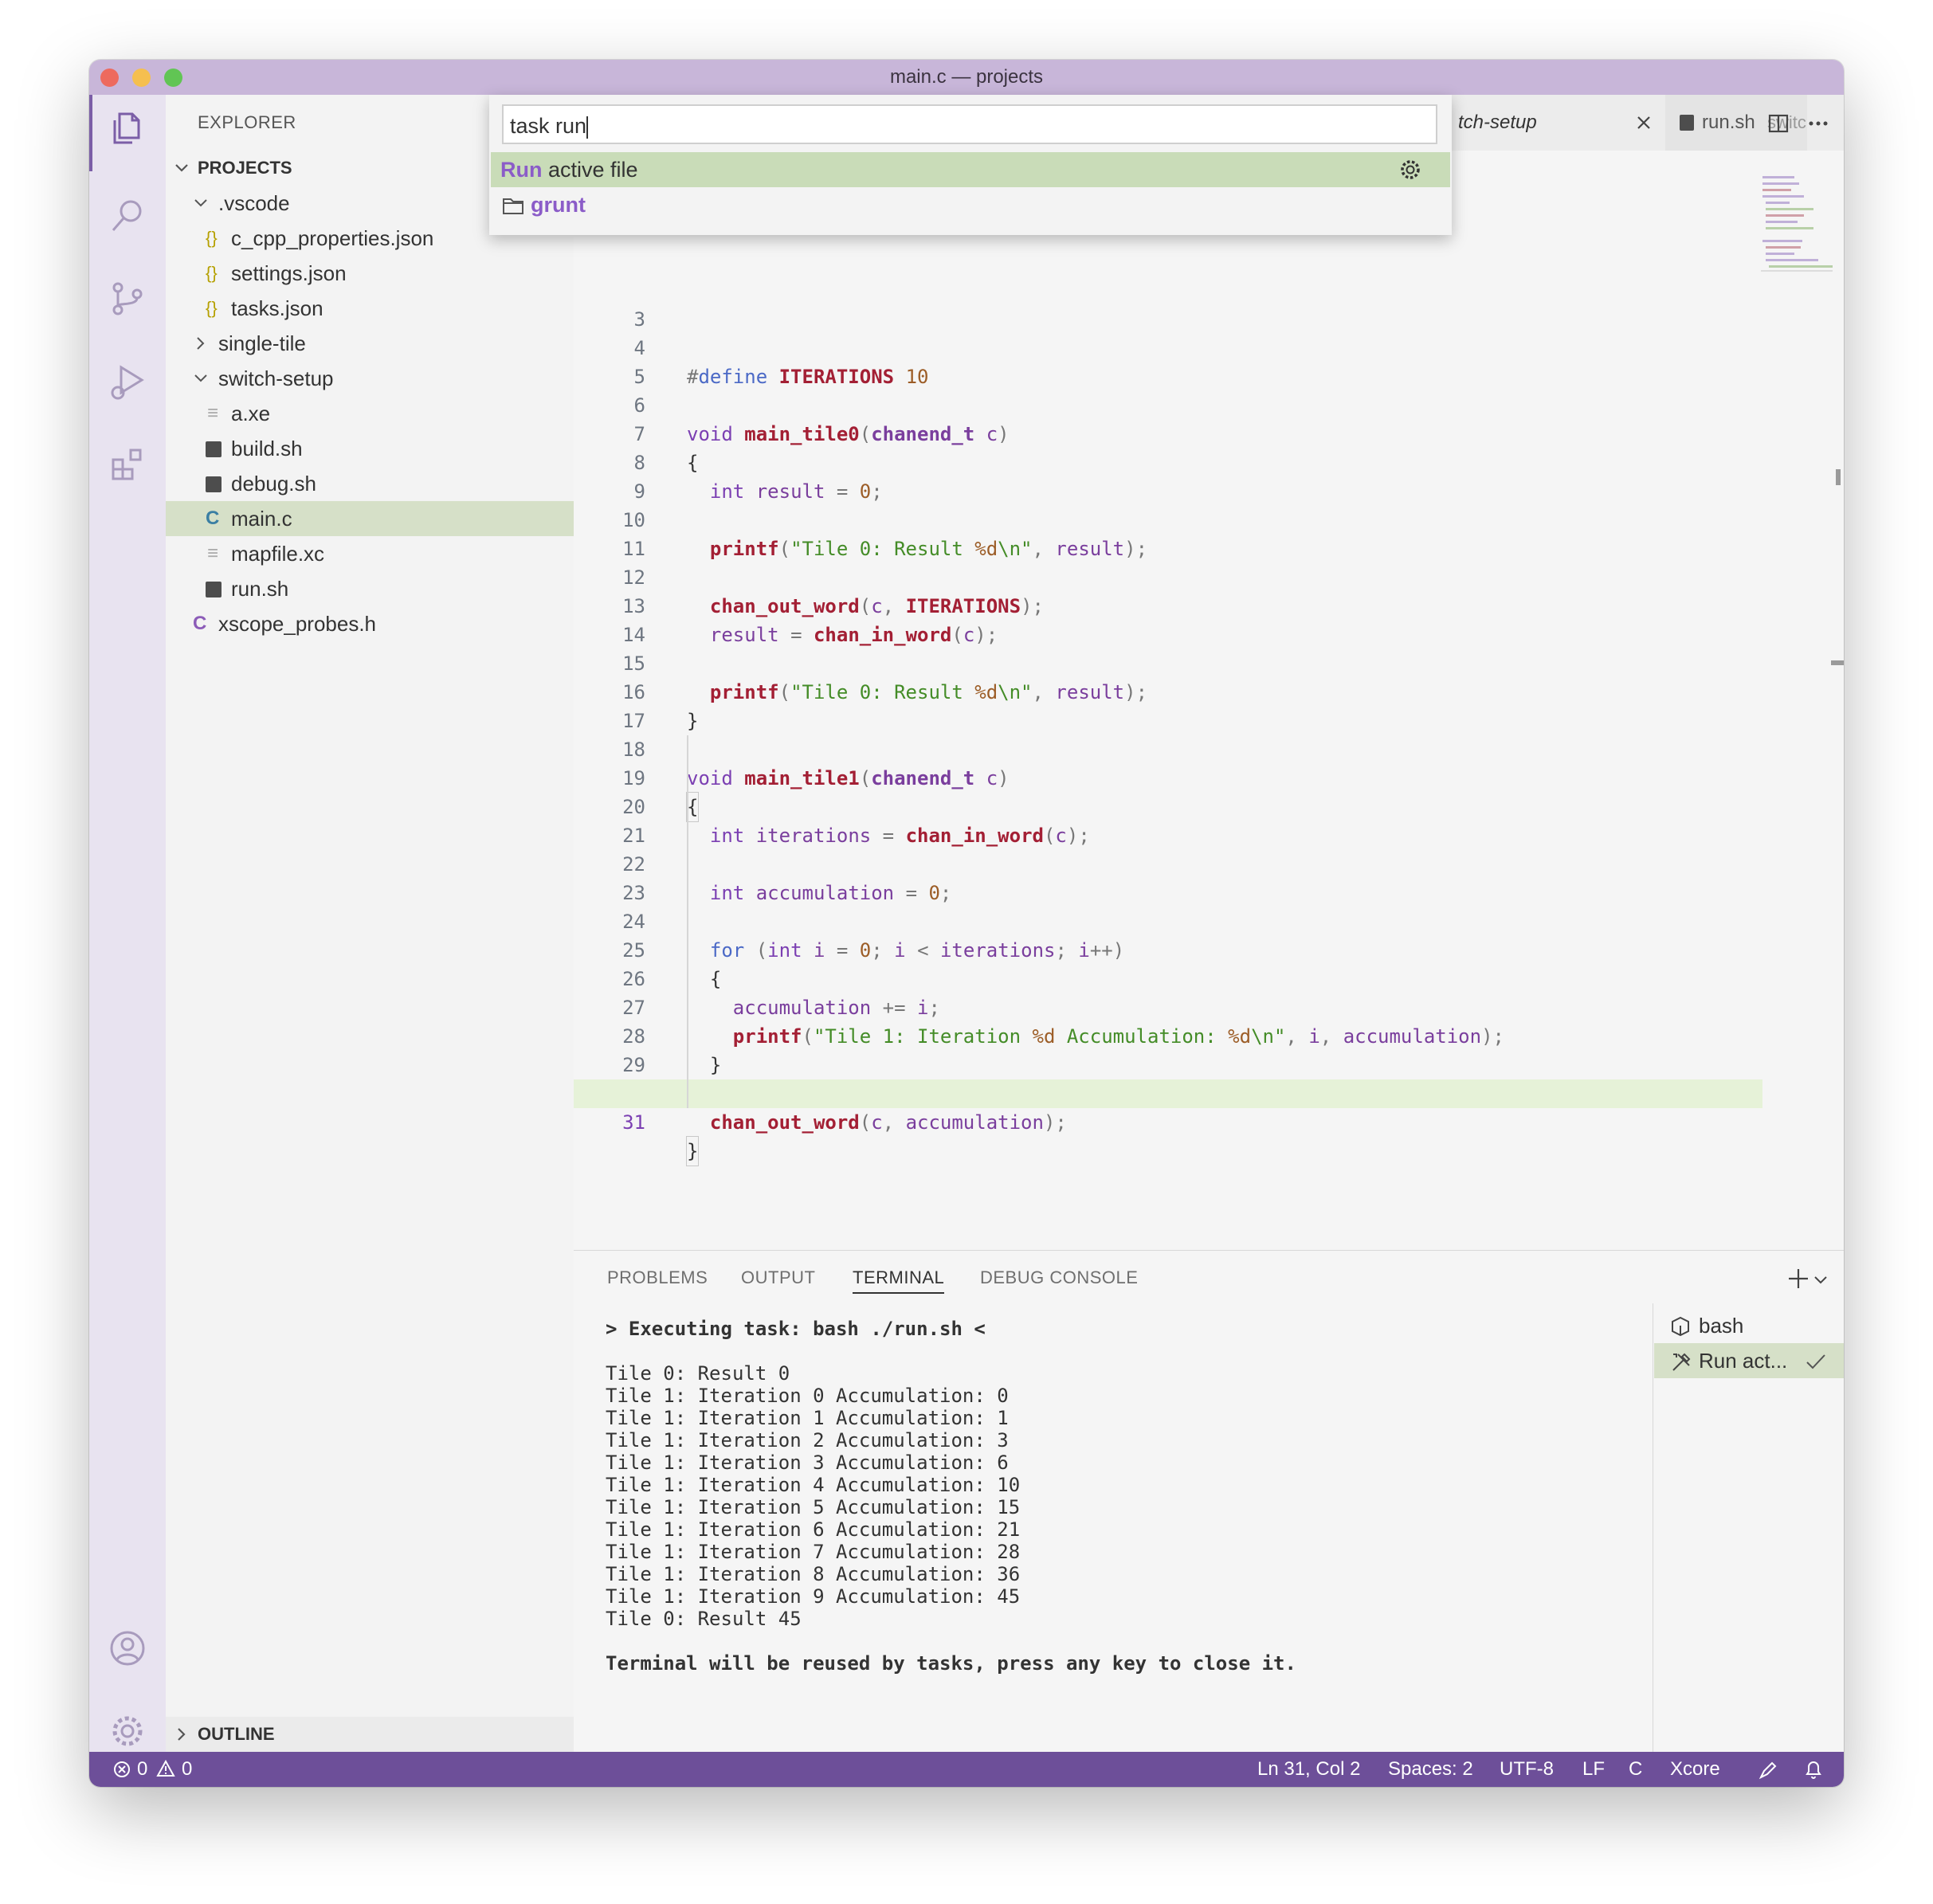  I want to click on run-debug-icon, so click(128, 381).